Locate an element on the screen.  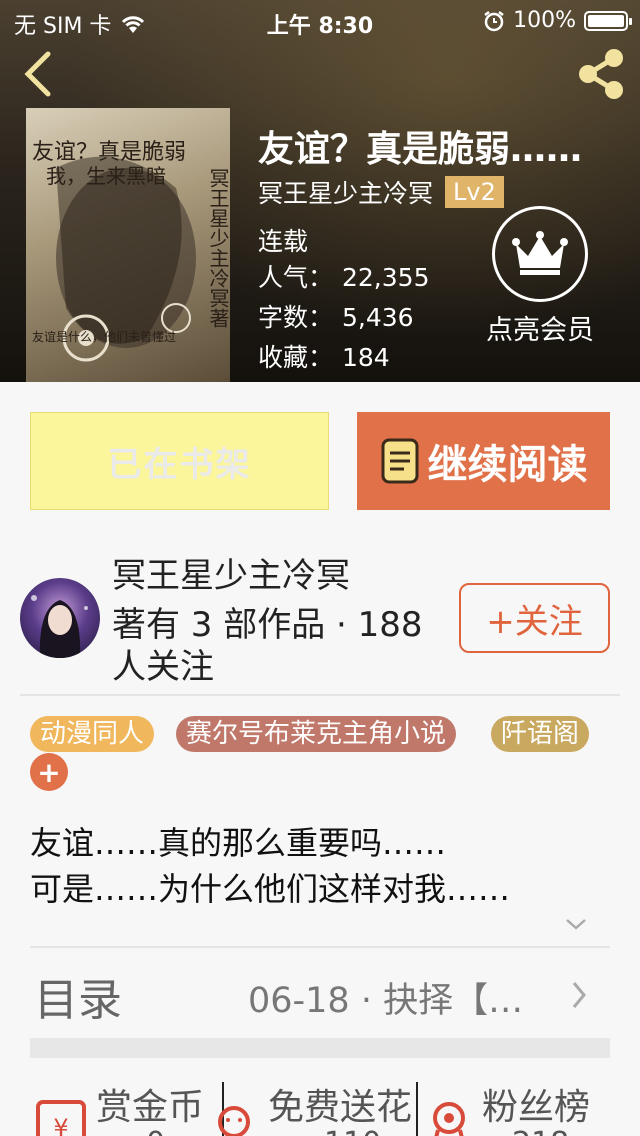
stat-label: 字数： is located at coordinates (296, 317).